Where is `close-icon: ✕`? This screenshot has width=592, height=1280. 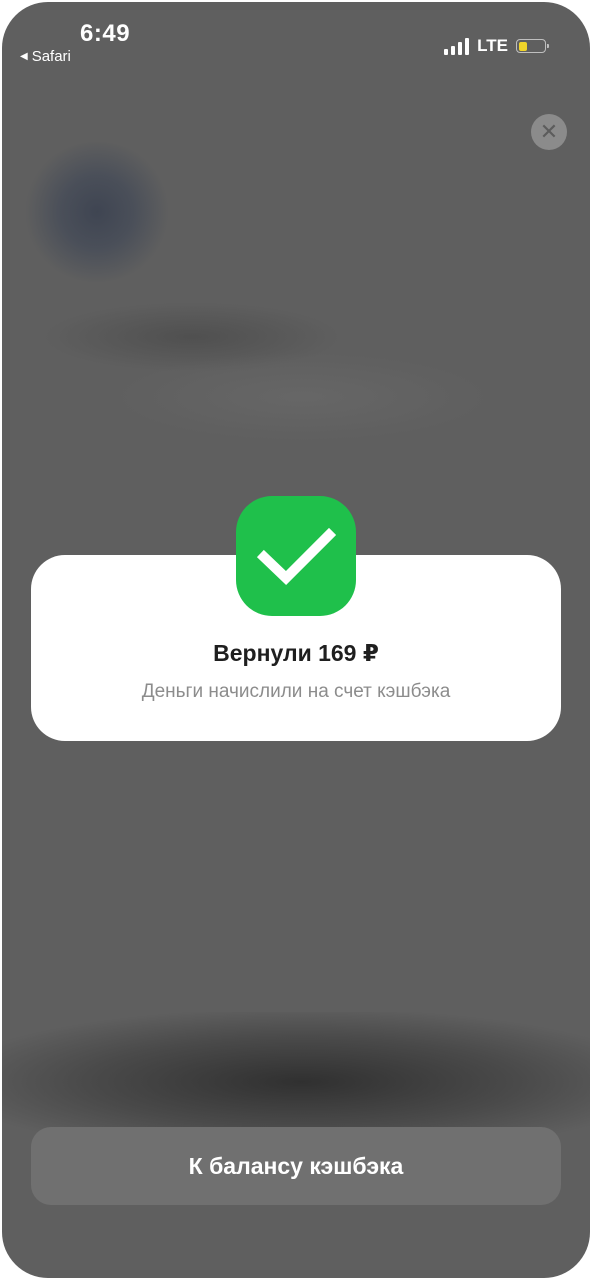 close-icon: ✕ is located at coordinates (549, 131).